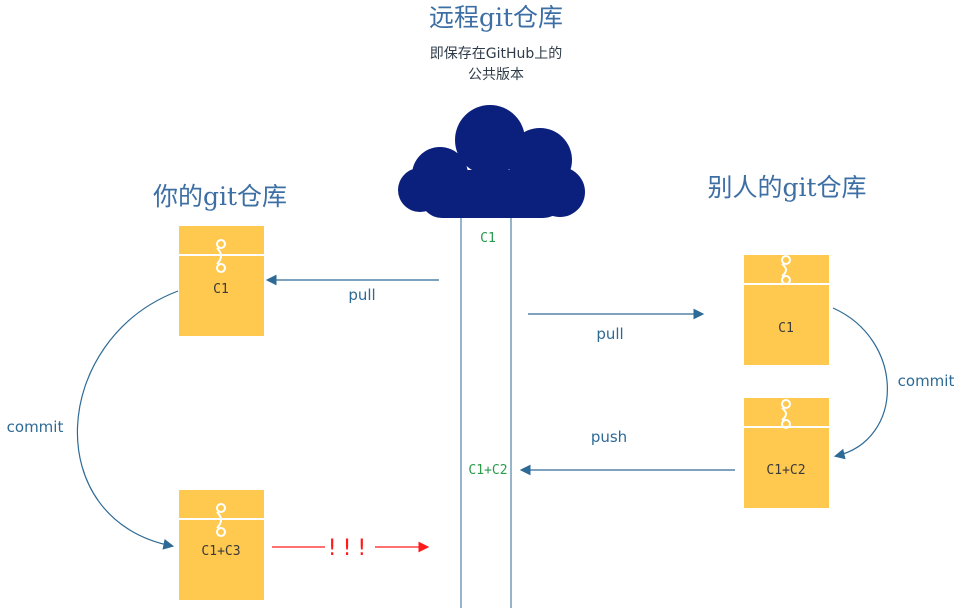  I want to click on others-commit-label: commit, so click(926, 381).